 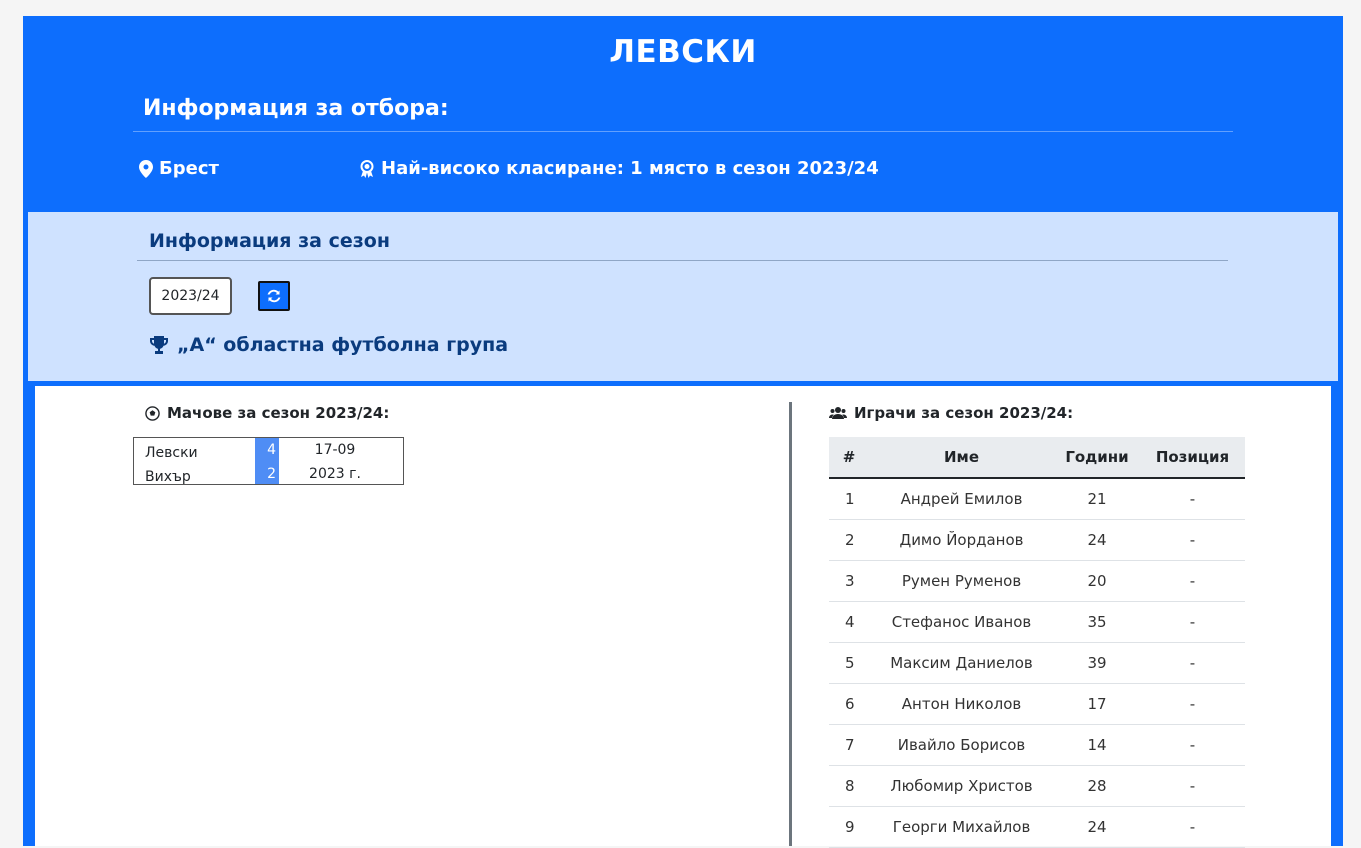 What do you see at coordinates (961, 499) in the screenshot?
I see `table-cell: Андрей Емилов` at bounding box center [961, 499].